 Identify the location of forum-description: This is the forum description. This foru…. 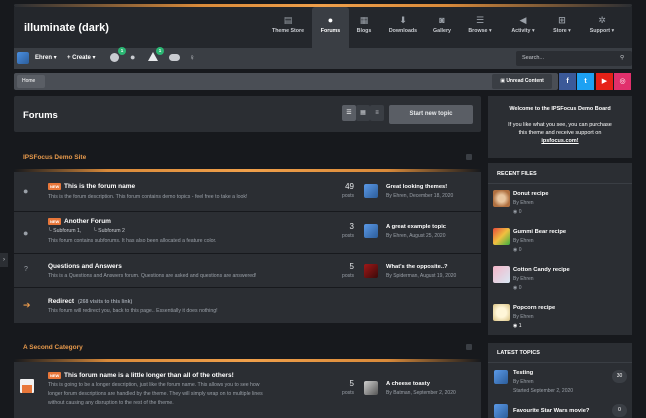
(148, 197).